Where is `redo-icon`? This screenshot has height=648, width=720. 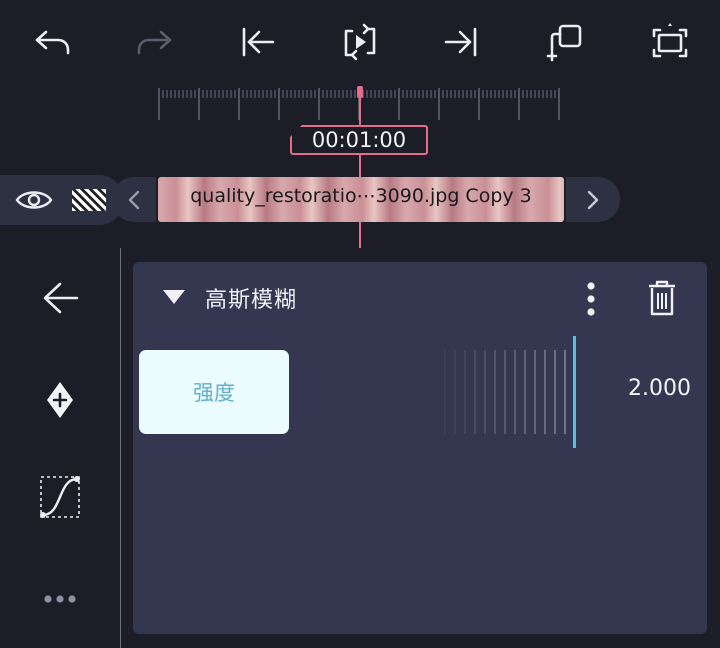 redo-icon is located at coordinates (154, 42).